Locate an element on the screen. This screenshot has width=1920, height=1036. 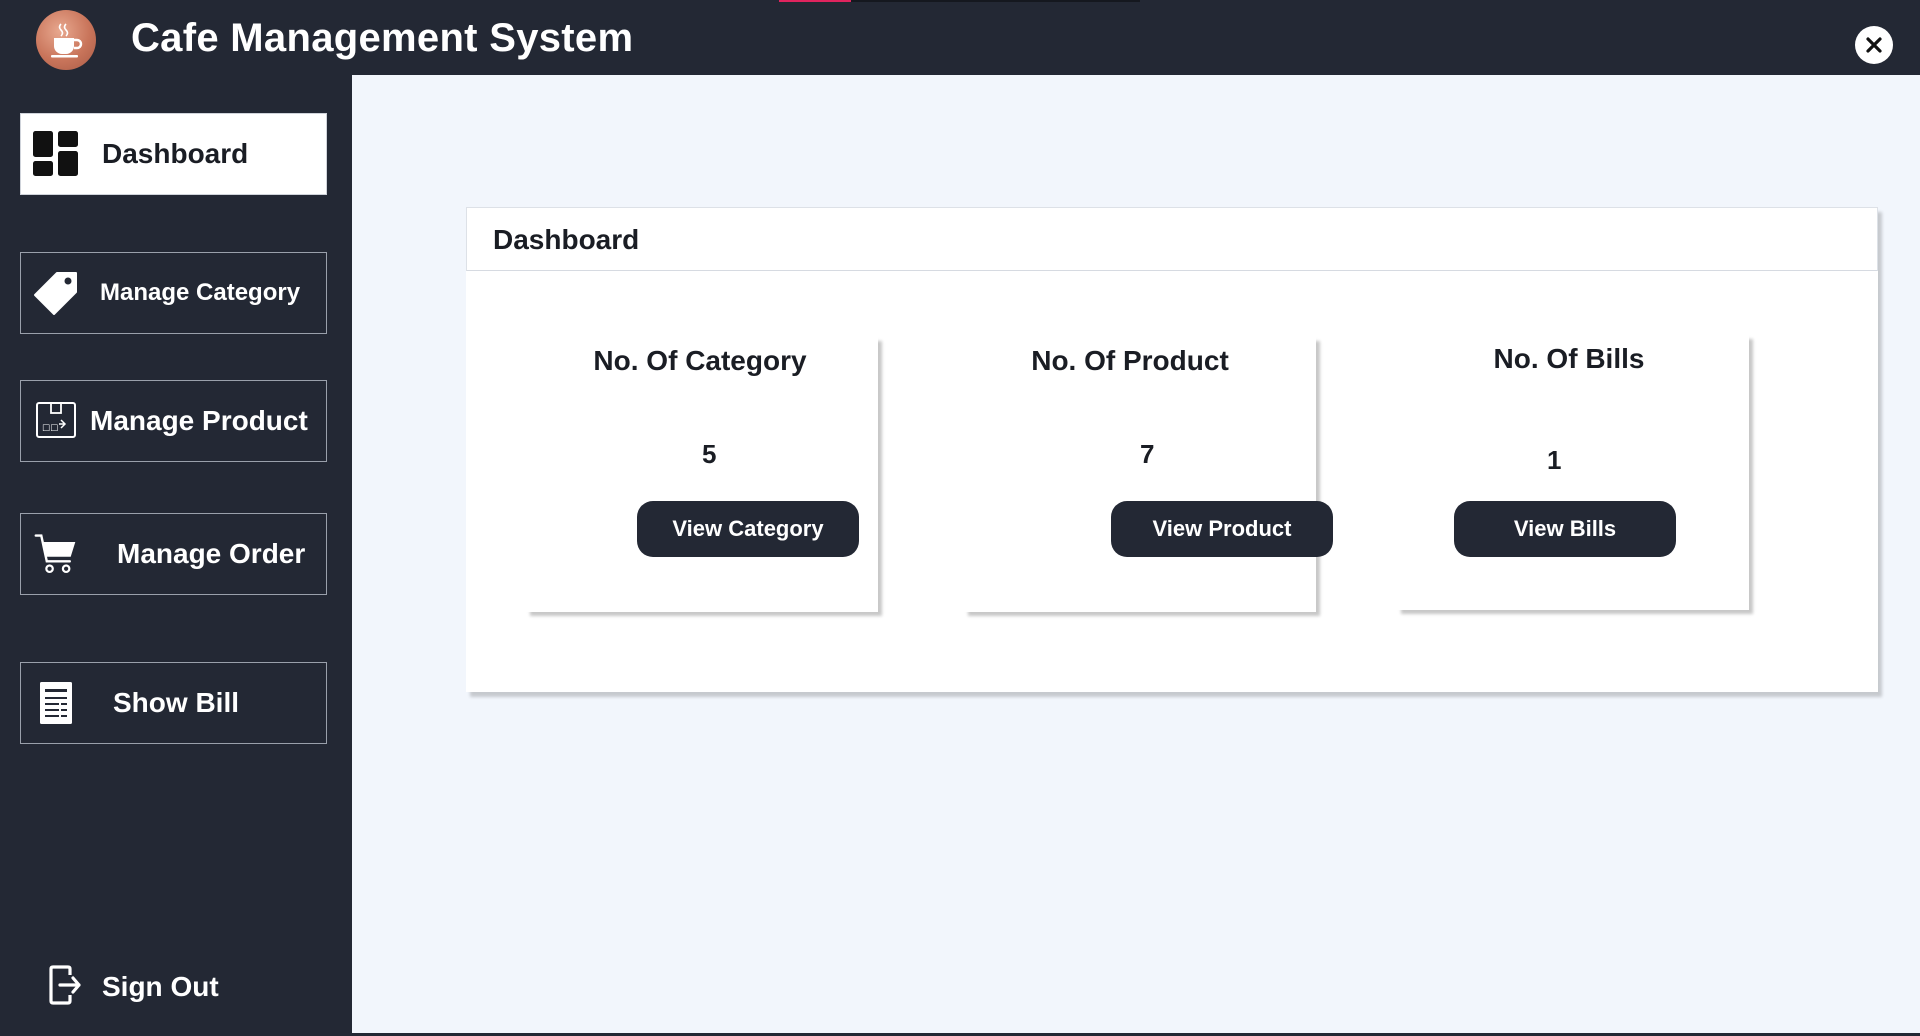
view-bills-button: View Bills is located at coordinates (1565, 529).